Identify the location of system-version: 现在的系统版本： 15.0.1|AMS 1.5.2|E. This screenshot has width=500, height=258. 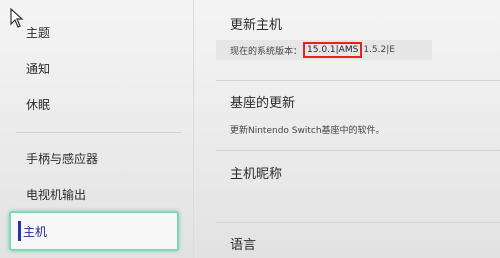
(312, 50).